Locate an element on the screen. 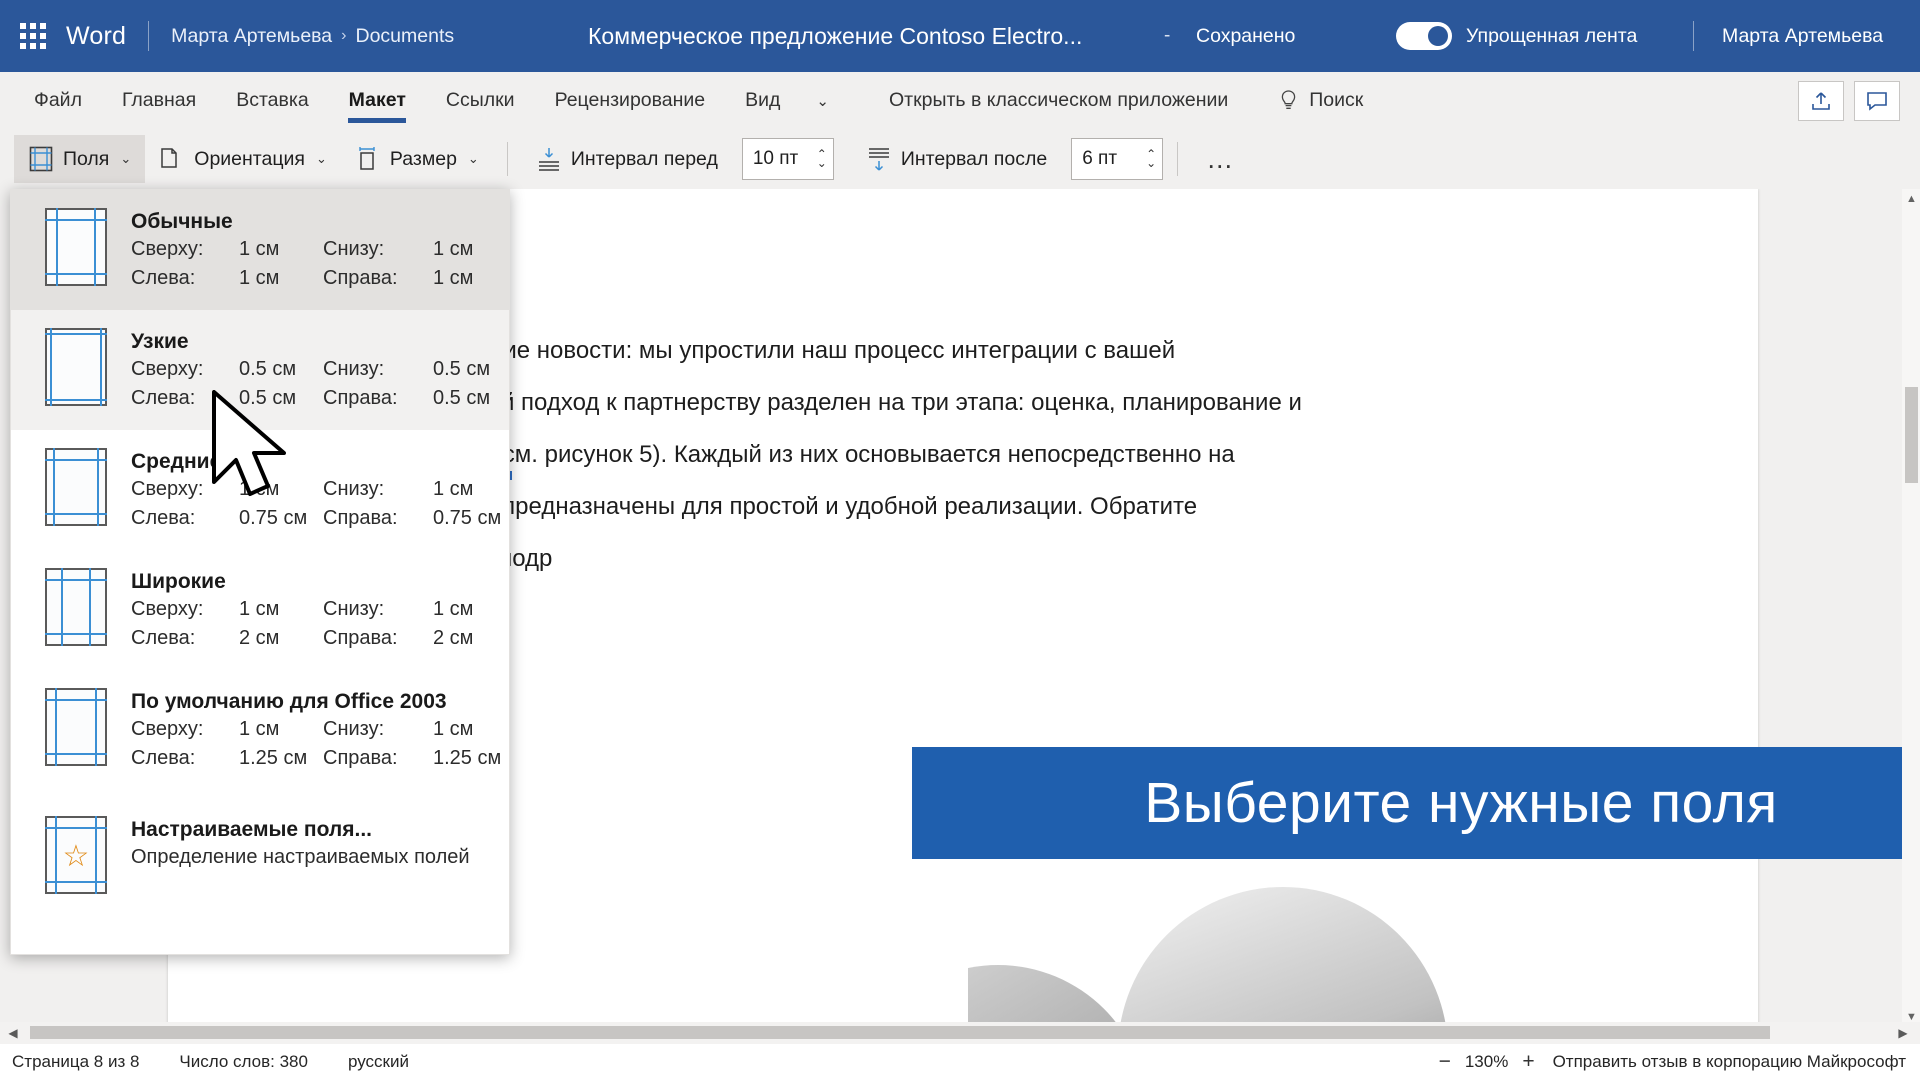  simplified-ribbon-toggle: Упрощенная лента is located at coordinates (1516, 36).